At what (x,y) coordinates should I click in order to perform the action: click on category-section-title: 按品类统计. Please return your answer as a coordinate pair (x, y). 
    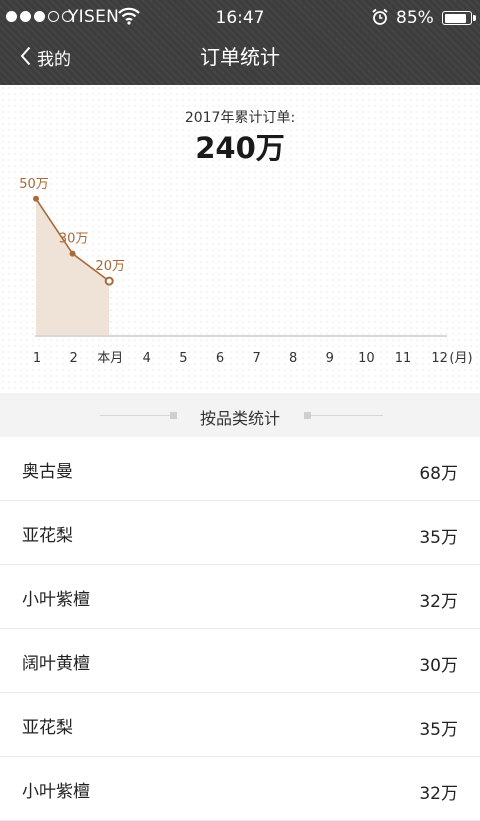
    Looking at the image, I should click on (239, 418).